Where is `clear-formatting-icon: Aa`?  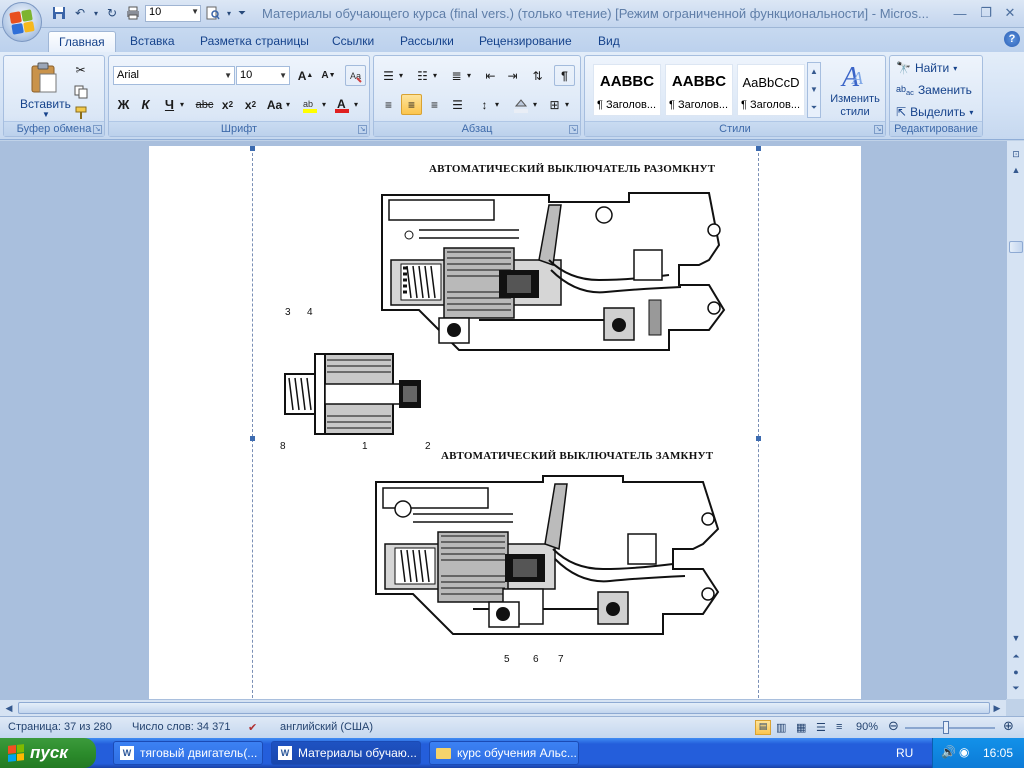
clear-formatting-icon: Aa is located at coordinates (355, 75).